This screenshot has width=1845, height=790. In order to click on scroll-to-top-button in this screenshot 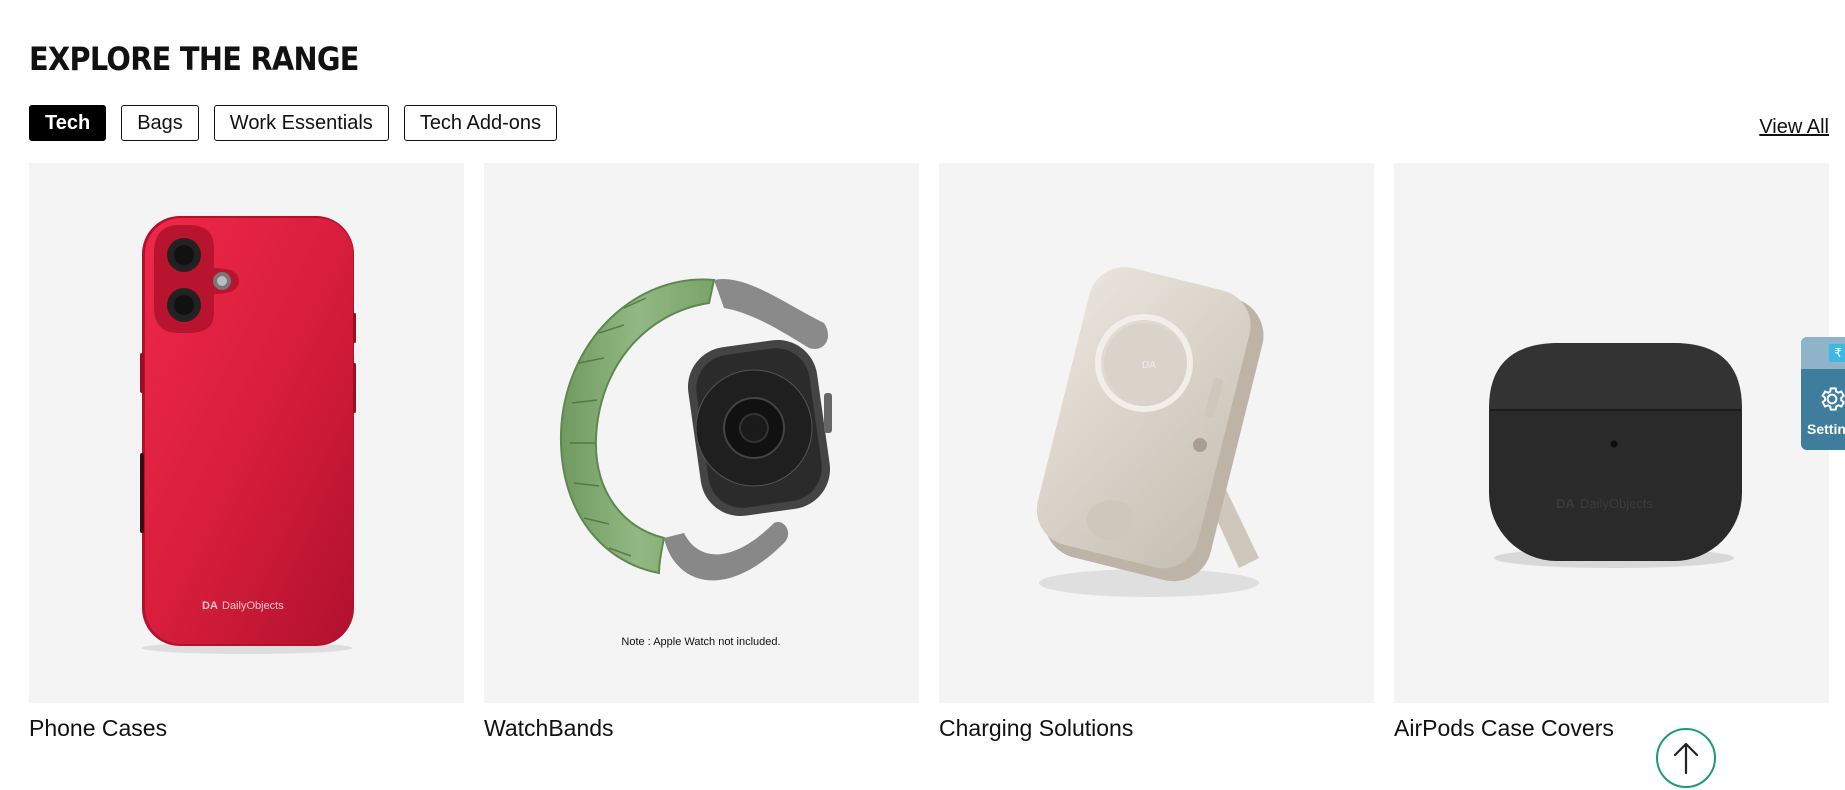, I will do `click(1686, 758)`.